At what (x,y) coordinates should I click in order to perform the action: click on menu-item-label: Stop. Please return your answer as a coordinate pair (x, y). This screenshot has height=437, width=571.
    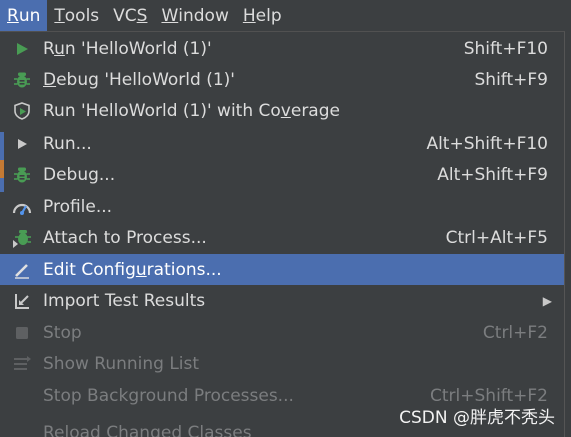
    Looking at the image, I should click on (263, 333).